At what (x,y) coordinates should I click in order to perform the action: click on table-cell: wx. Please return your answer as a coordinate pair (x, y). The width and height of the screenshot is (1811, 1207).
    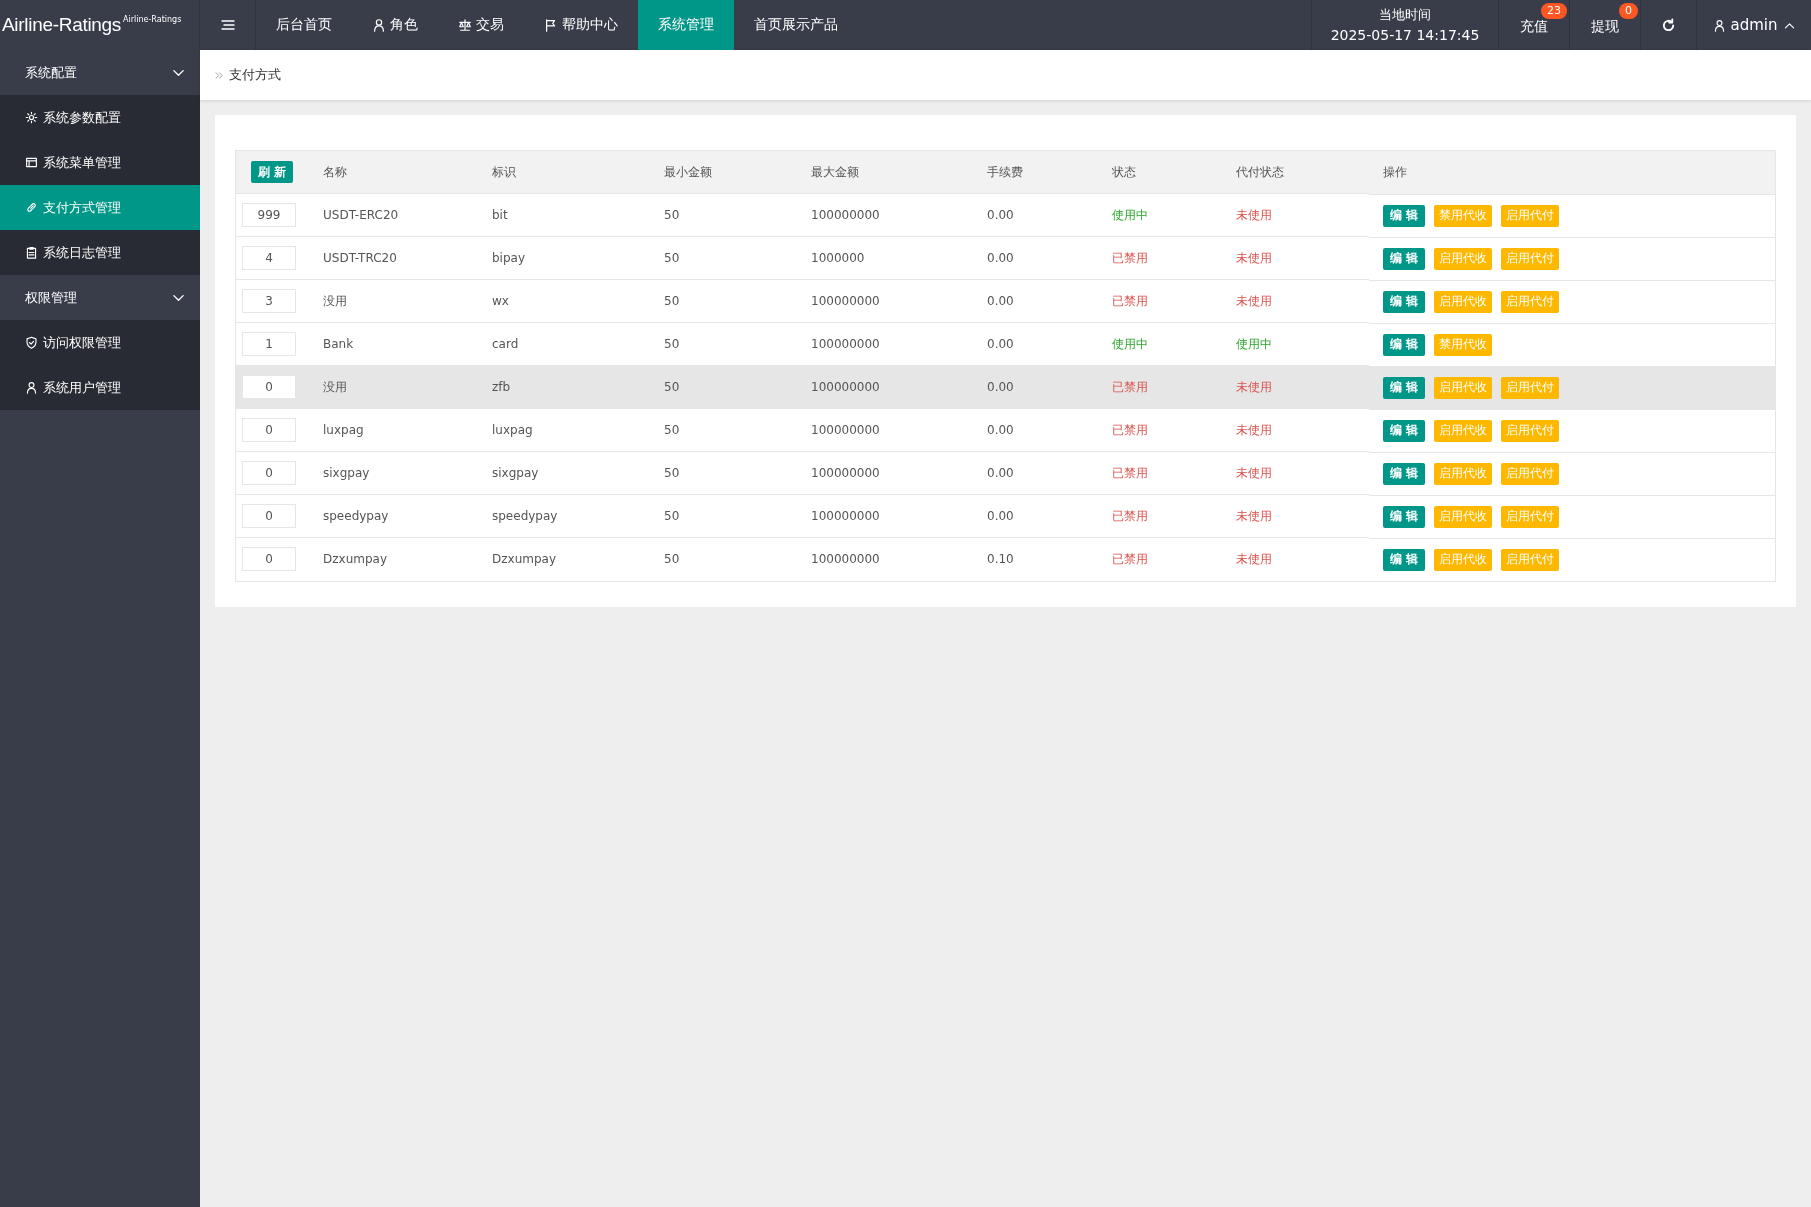
    Looking at the image, I should click on (564, 301).